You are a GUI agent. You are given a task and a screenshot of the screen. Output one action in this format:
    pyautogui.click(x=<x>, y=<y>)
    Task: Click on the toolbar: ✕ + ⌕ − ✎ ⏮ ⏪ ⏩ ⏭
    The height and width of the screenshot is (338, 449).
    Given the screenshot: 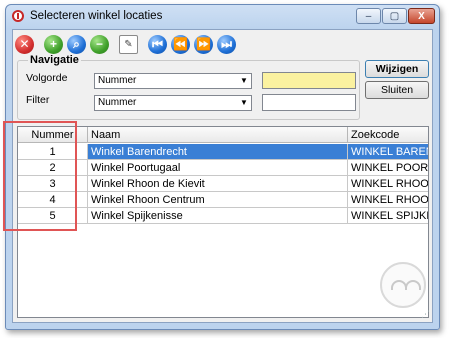 What is the action you would take?
    pyautogui.click(x=127, y=44)
    